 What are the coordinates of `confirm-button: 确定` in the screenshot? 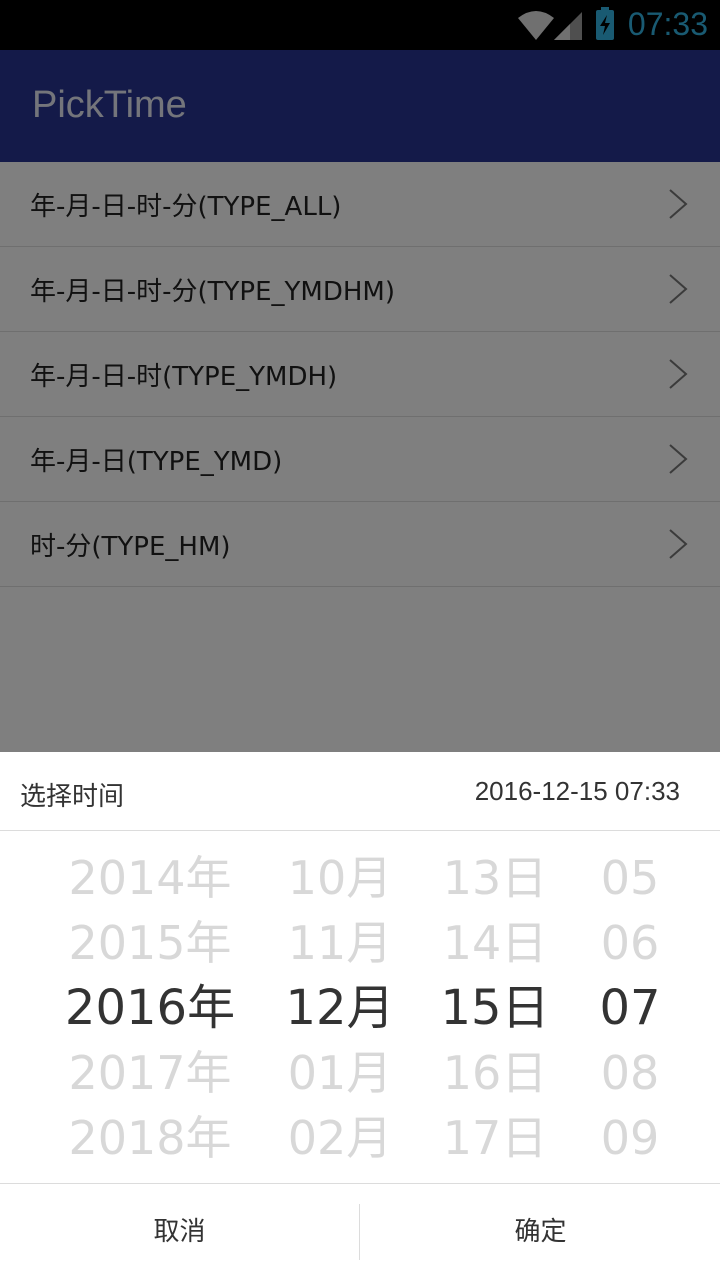 It's located at (540, 1232).